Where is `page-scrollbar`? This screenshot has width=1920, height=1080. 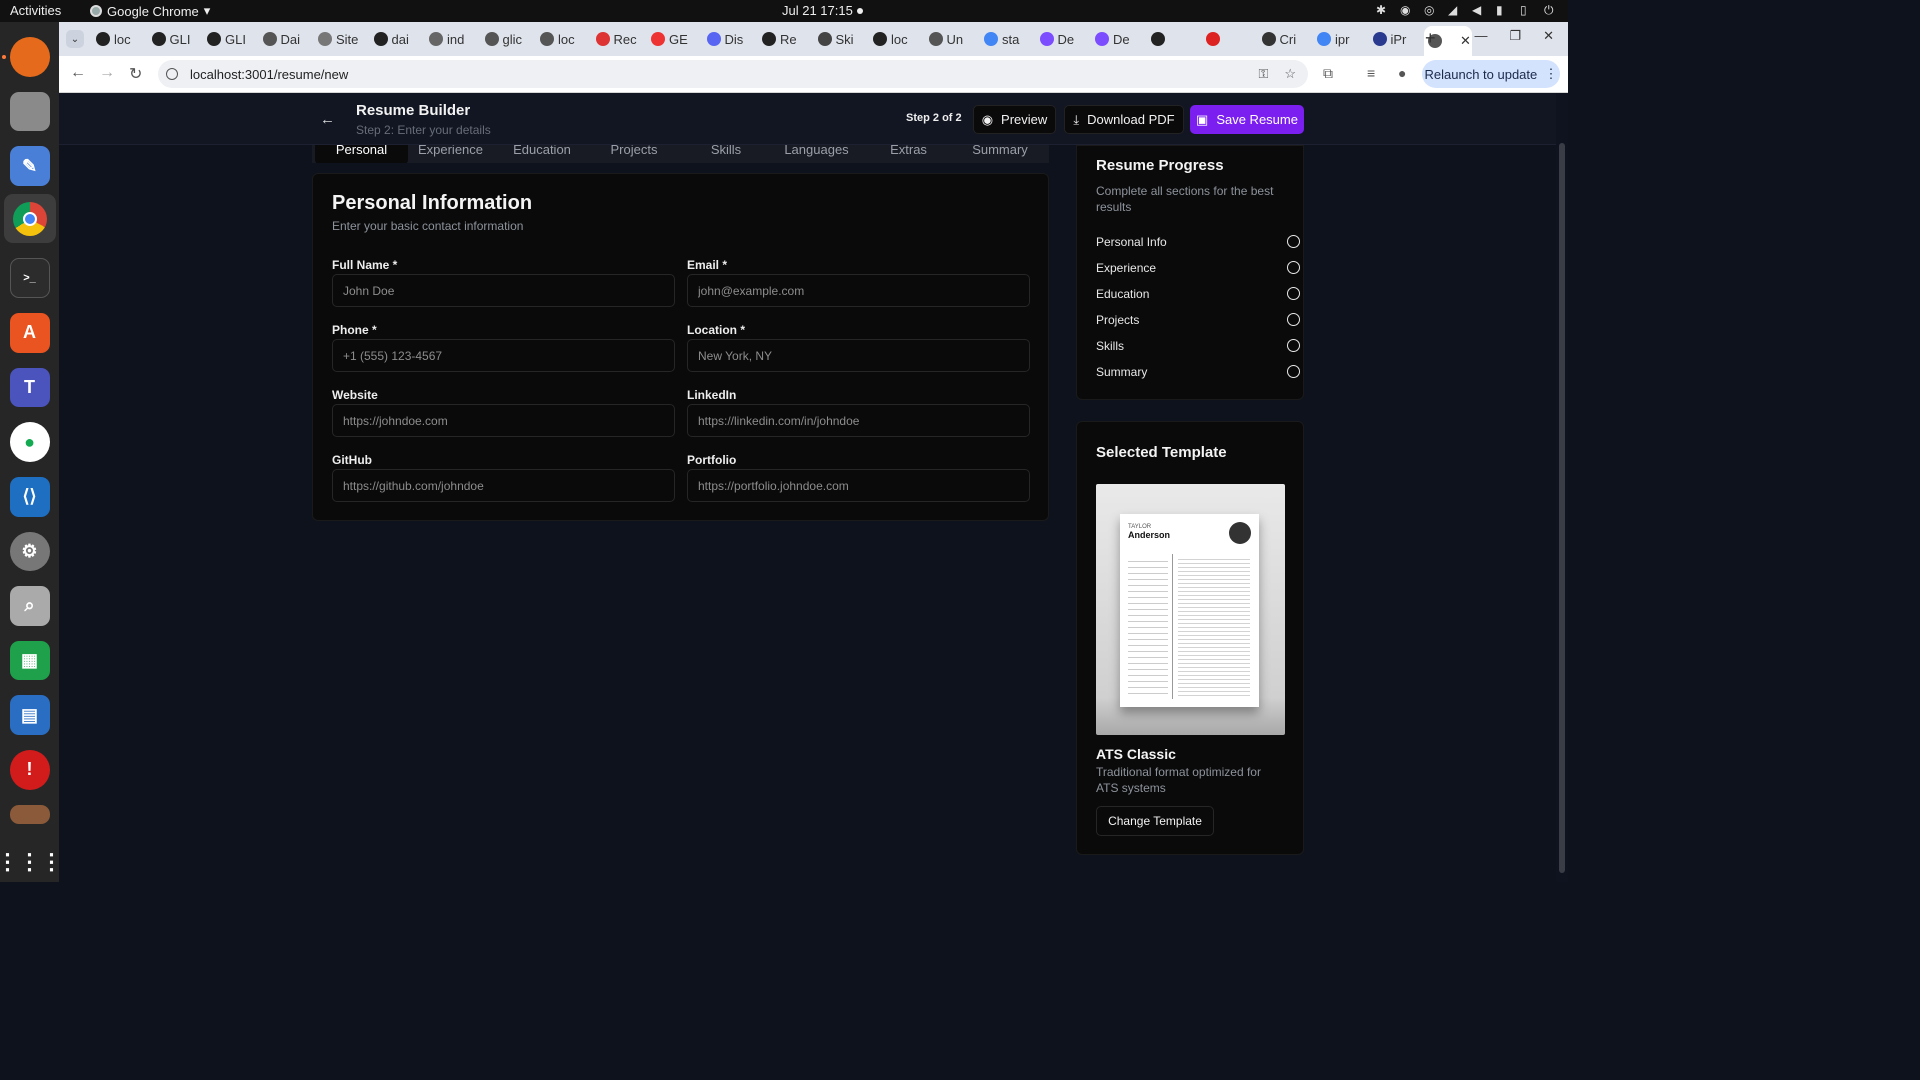 page-scrollbar is located at coordinates (1562, 487).